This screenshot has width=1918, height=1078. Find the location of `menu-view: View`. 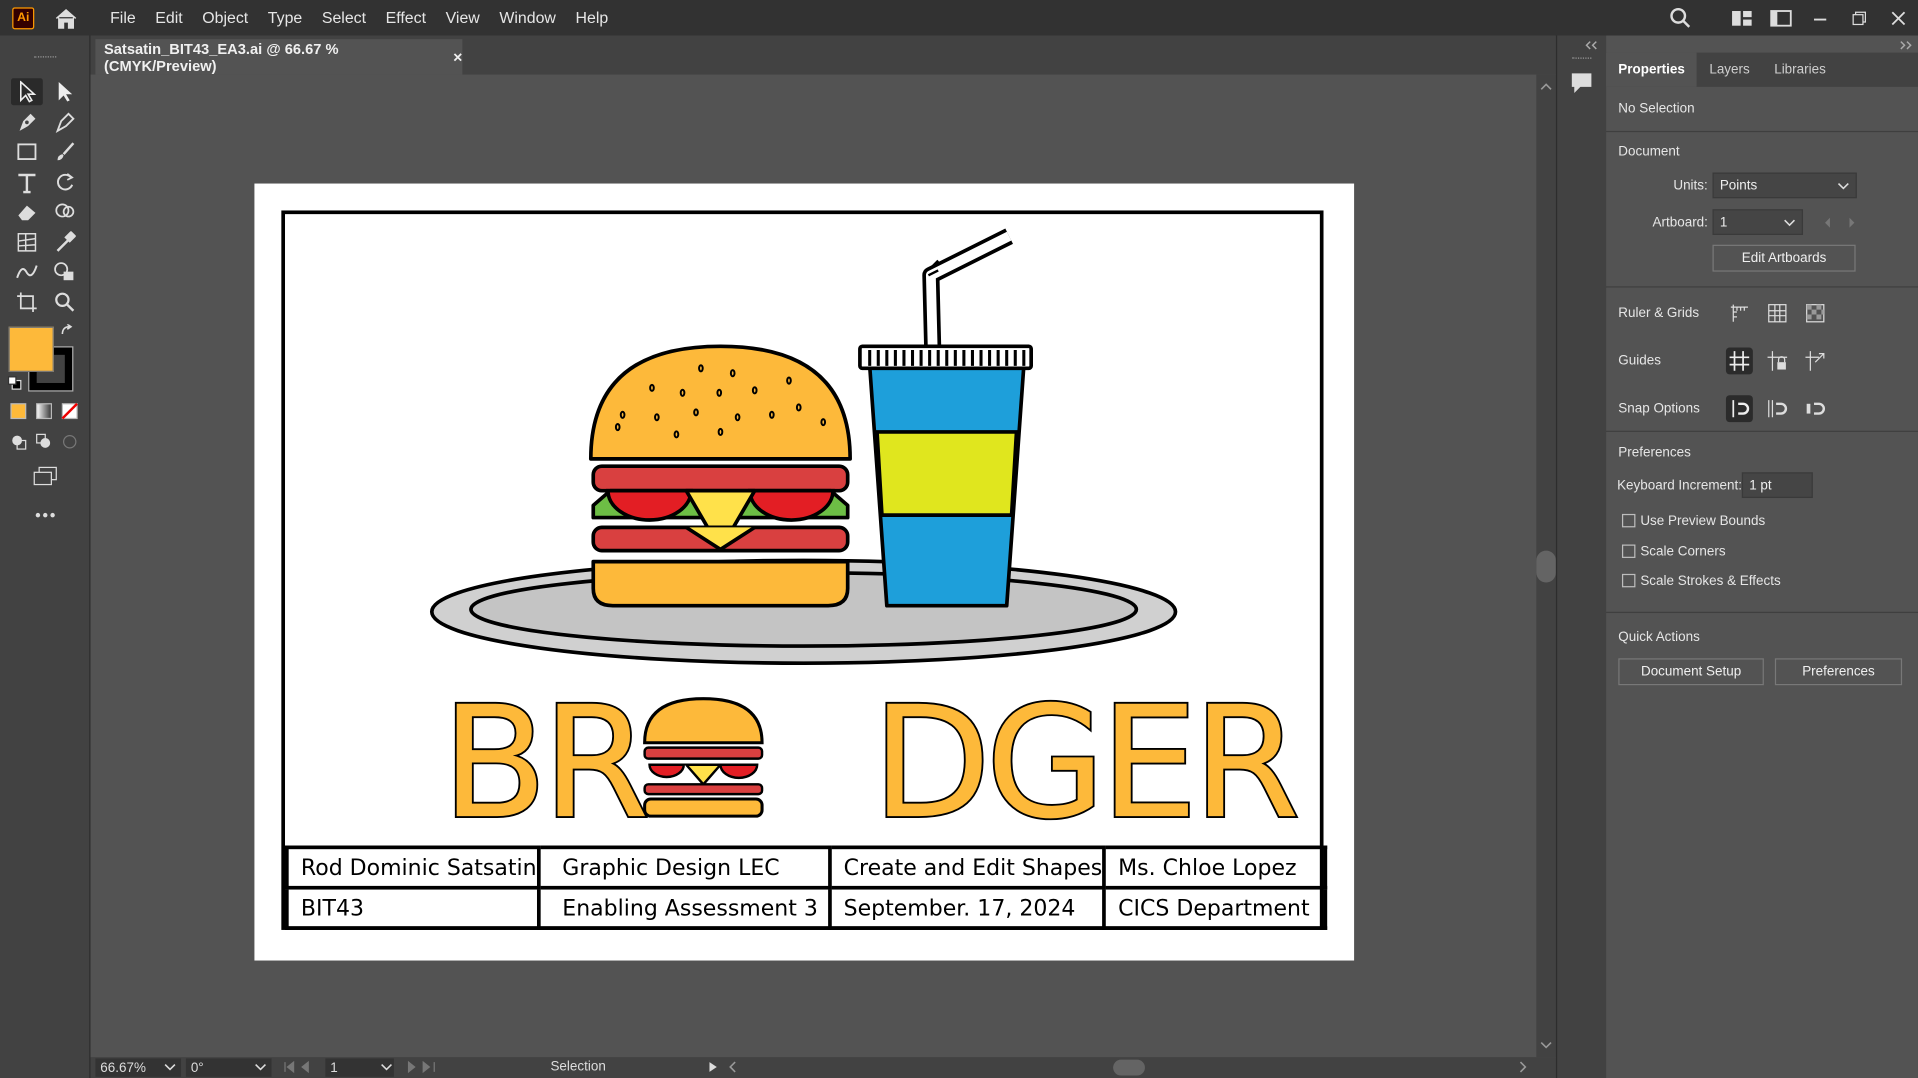

menu-view: View is located at coordinates (463, 18).